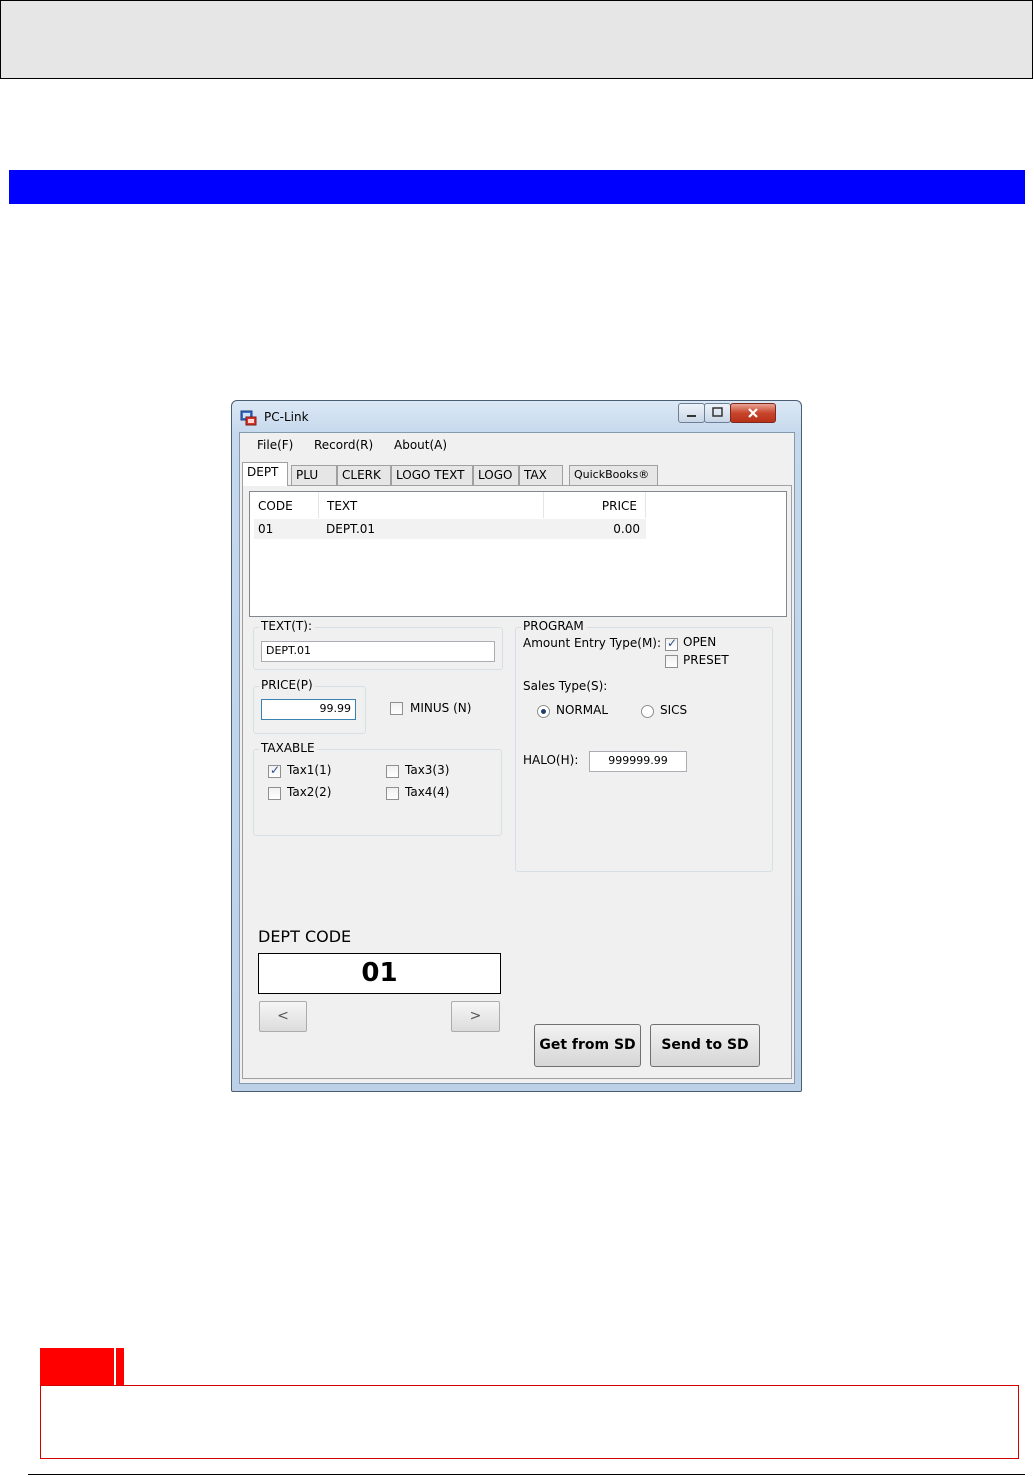 The height and width of the screenshot is (1477, 1034). Describe the element at coordinates (517, 444) in the screenshot. I see `menu-bar: File(F) Record(R) About(A)` at that location.